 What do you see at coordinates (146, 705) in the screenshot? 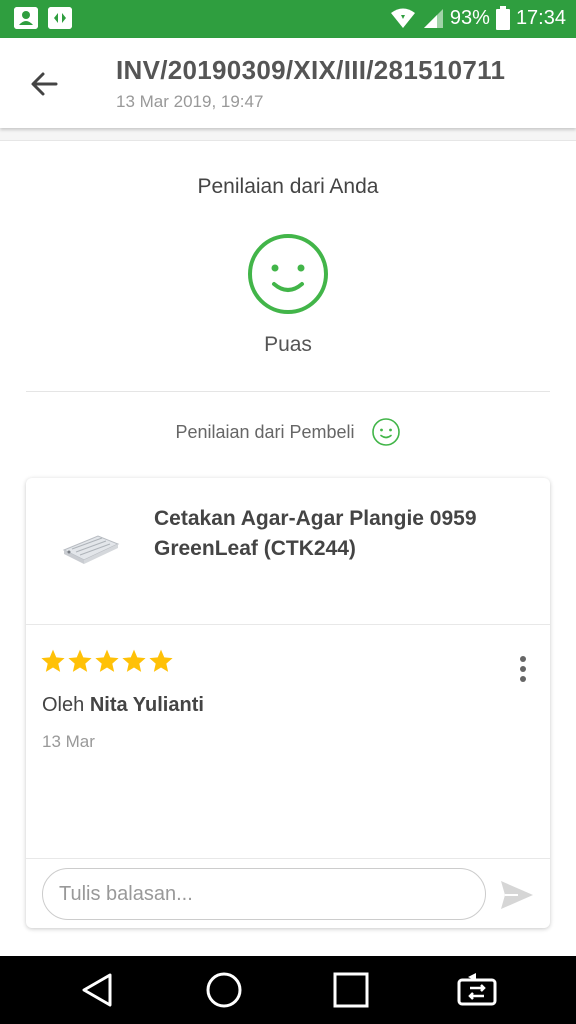
I see `reviewer-name: Nita Yulianti` at bounding box center [146, 705].